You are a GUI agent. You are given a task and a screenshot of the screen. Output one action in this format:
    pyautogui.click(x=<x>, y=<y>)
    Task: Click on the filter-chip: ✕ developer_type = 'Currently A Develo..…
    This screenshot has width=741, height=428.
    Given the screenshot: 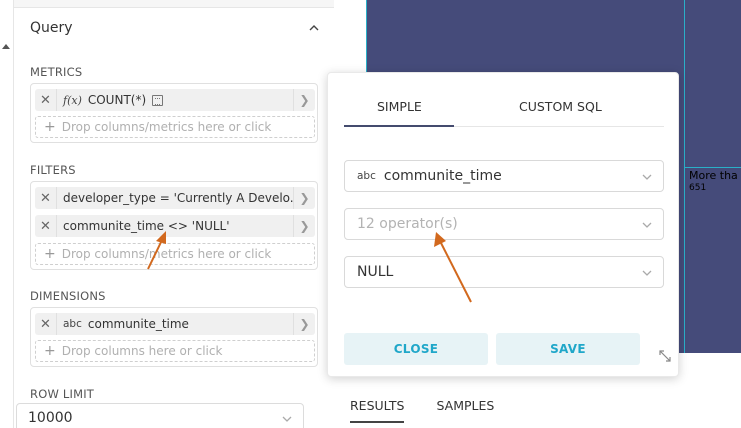 What is the action you would take?
    pyautogui.click(x=175, y=198)
    